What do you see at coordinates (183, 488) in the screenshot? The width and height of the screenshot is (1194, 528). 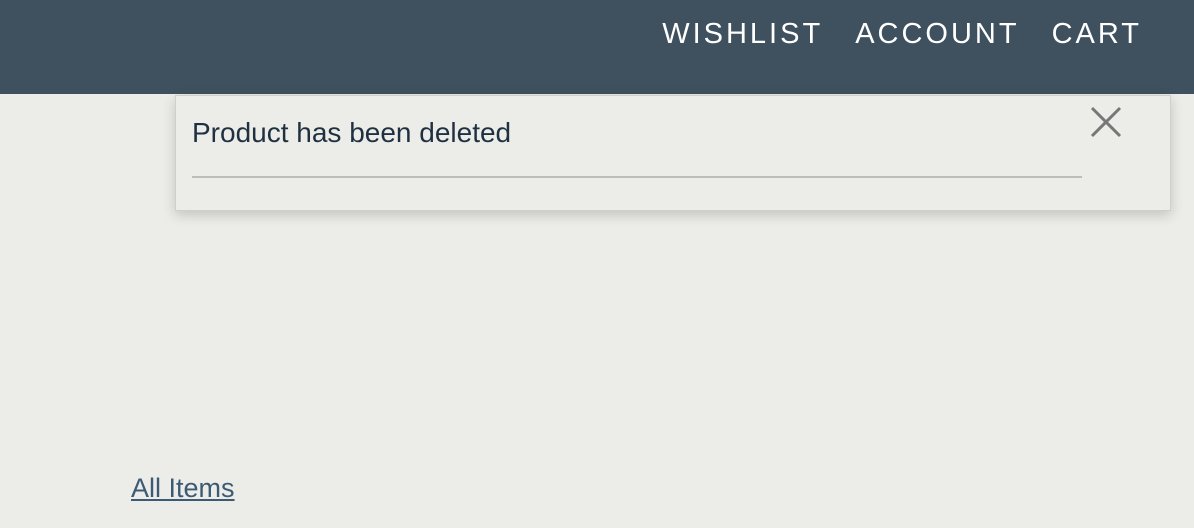 I see `all-items-link: All Items` at bounding box center [183, 488].